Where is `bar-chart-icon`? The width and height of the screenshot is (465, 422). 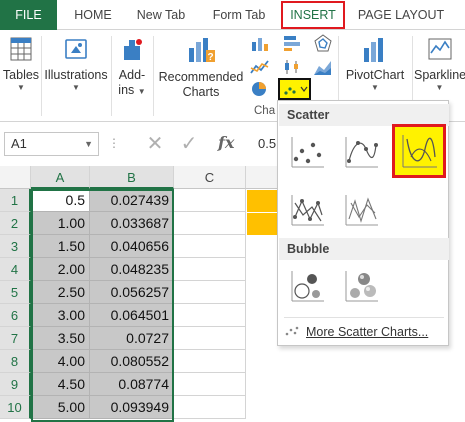 bar-chart-icon is located at coordinates (292, 43).